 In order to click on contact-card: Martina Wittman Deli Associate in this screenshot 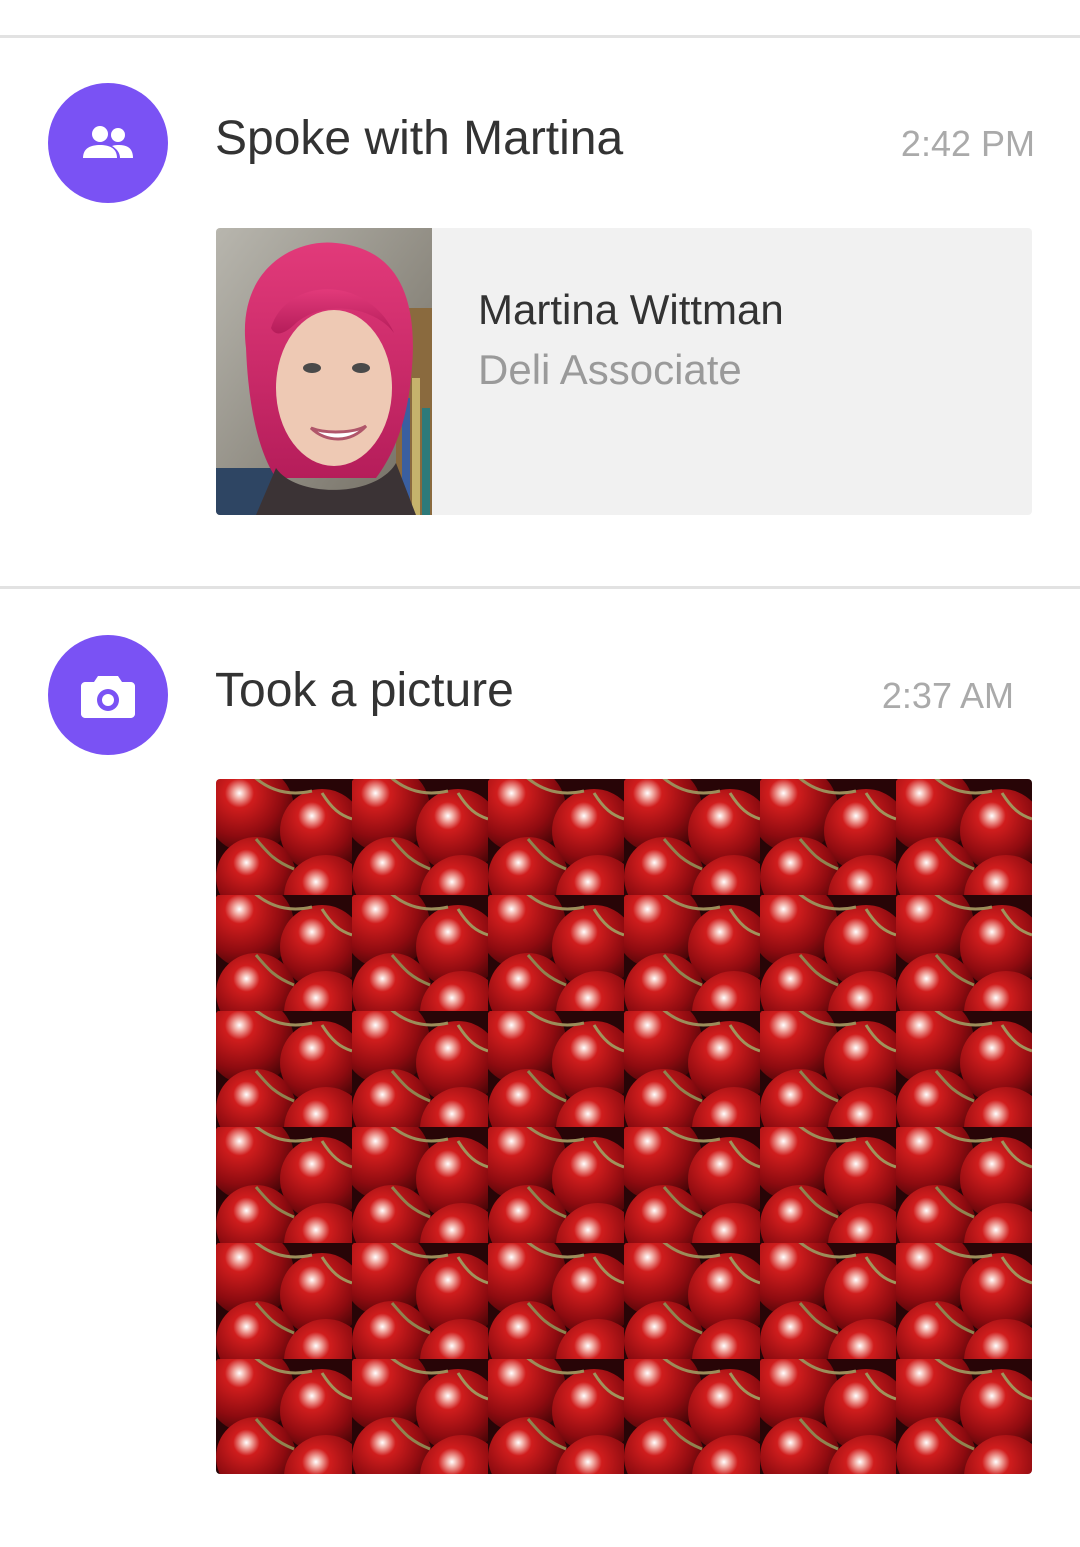, I will do `click(624, 371)`.